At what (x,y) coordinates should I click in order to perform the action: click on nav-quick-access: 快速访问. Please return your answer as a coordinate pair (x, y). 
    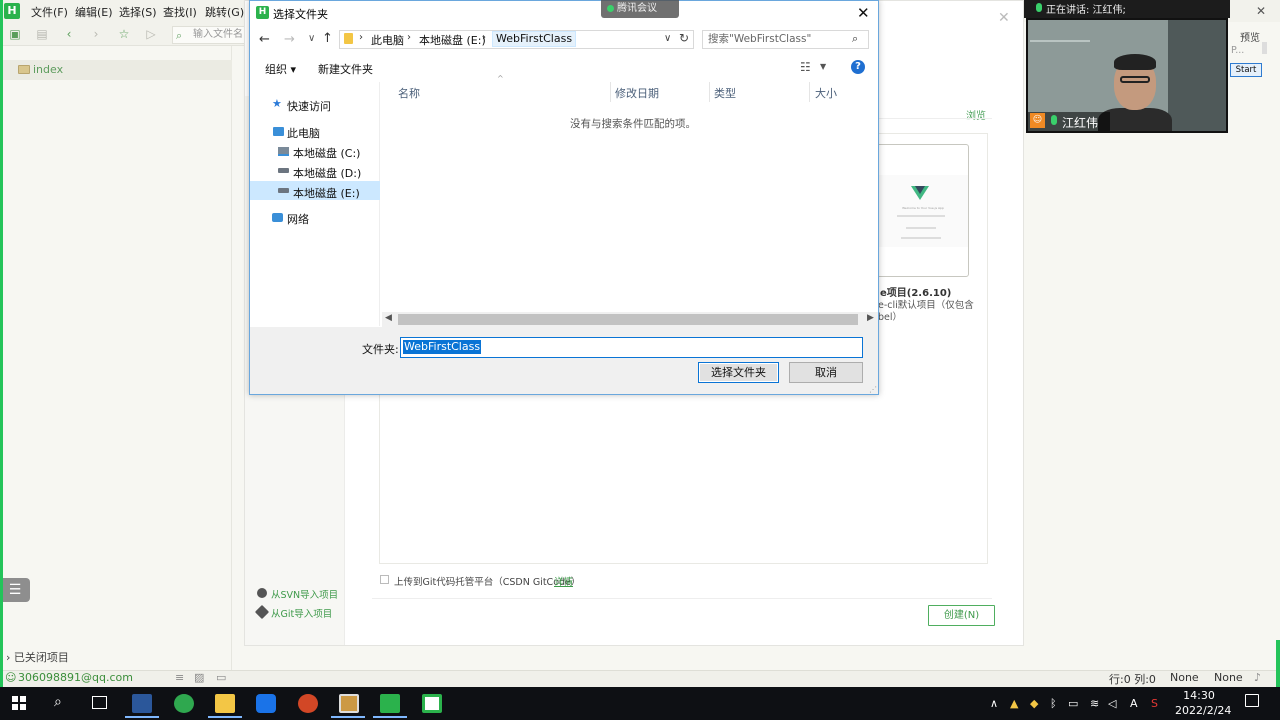
    Looking at the image, I should click on (309, 106).